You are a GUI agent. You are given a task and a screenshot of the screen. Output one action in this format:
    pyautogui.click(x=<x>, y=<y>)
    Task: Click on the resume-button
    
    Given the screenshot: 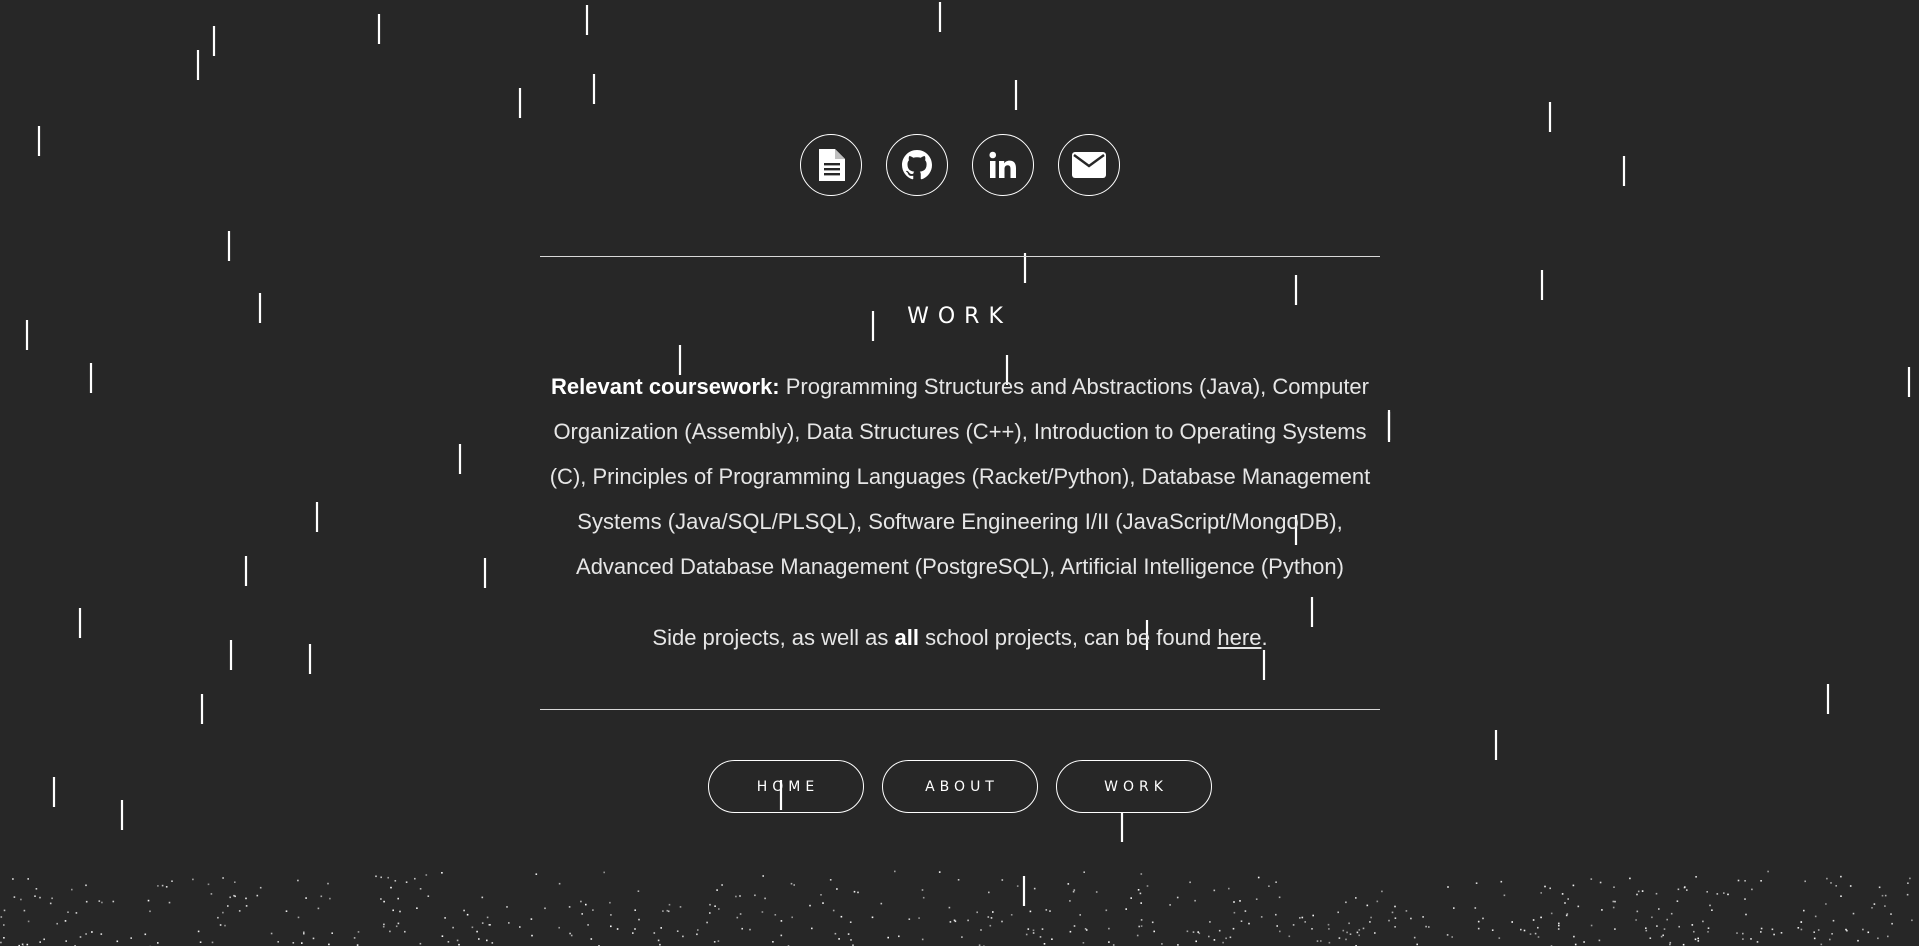 What is the action you would take?
    pyautogui.click(x=830, y=165)
    